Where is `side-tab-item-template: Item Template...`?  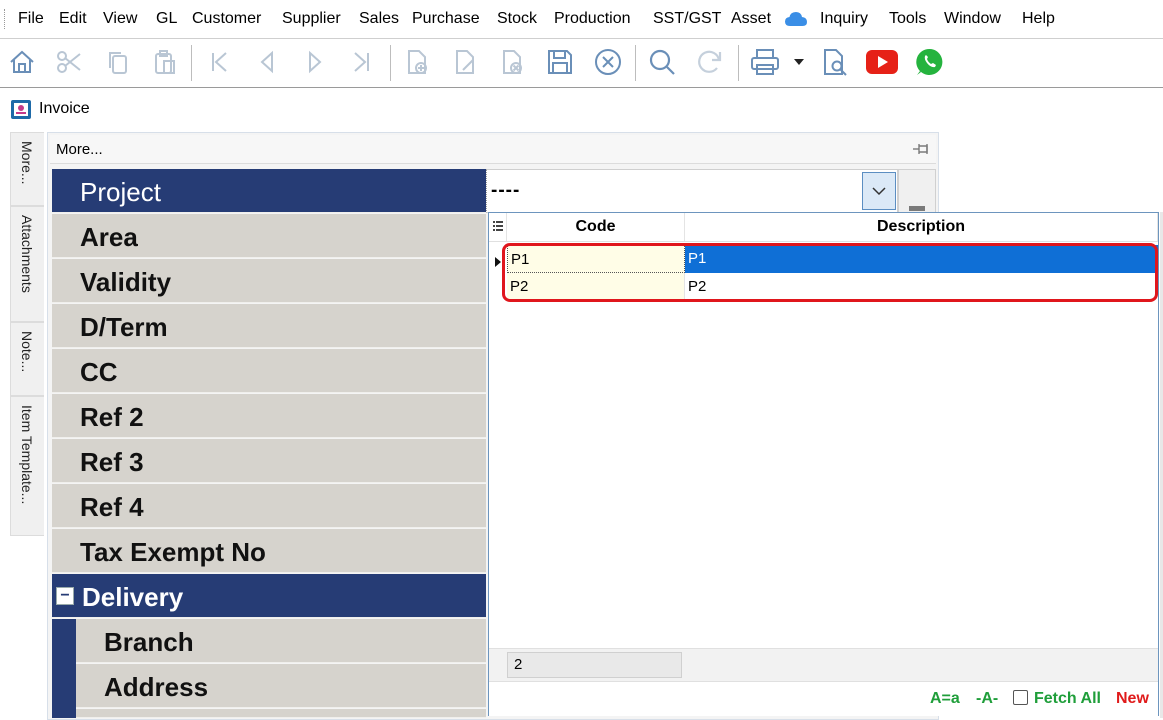 side-tab-item-template: Item Template... is located at coordinates (27, 466).